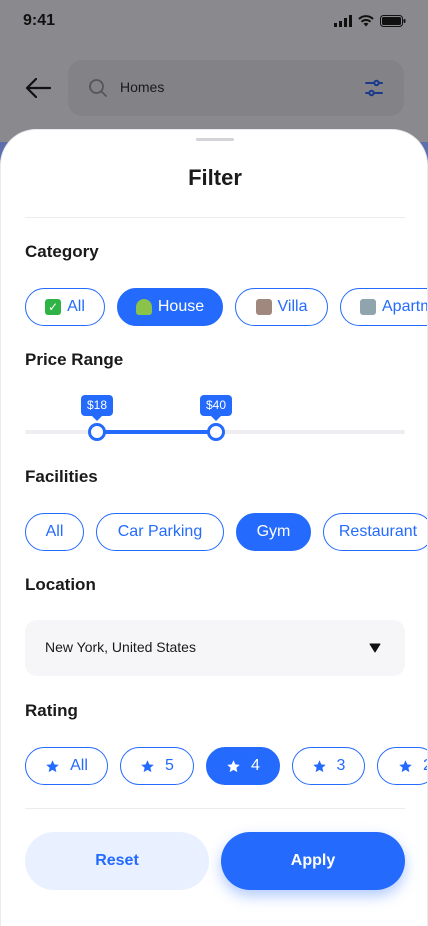 The height and width of the screenshot is (926, 428). What do you see at coordinates (366, 21) in the screenshot?
I see `wifi-icon` at bounding box center [366, 21].